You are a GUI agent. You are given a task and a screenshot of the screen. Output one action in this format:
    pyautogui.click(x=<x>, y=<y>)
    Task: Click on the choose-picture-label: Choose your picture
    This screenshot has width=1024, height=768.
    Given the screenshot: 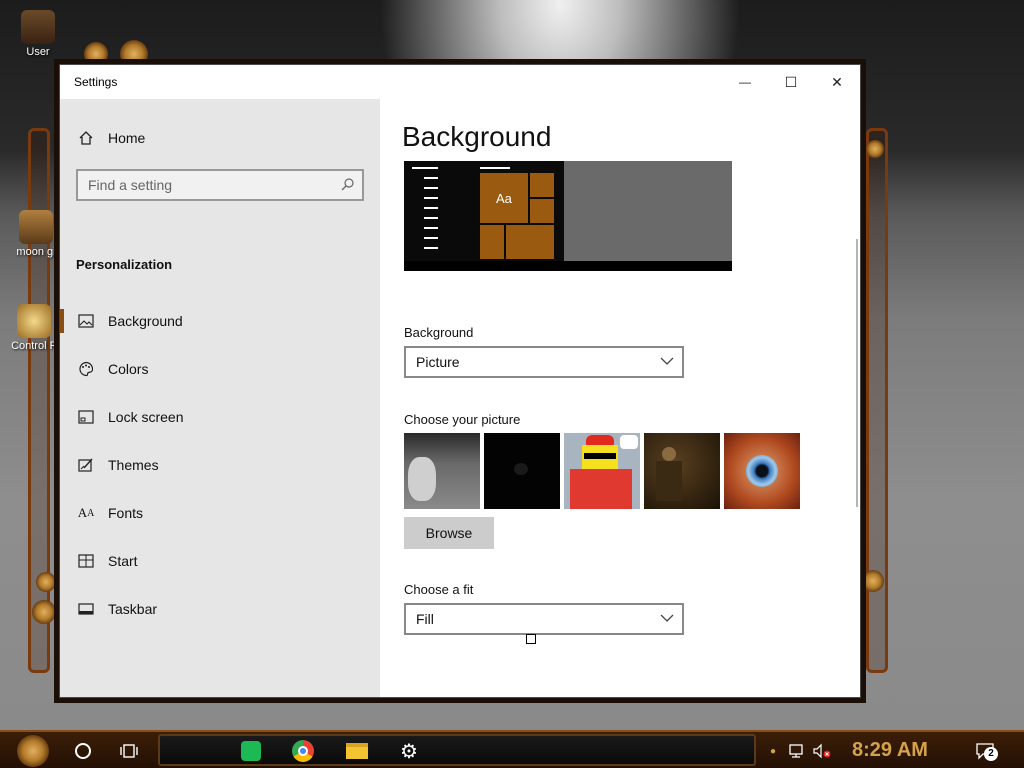 What is the action you would take?
    pyautogui.click(x=462, y=419)
    